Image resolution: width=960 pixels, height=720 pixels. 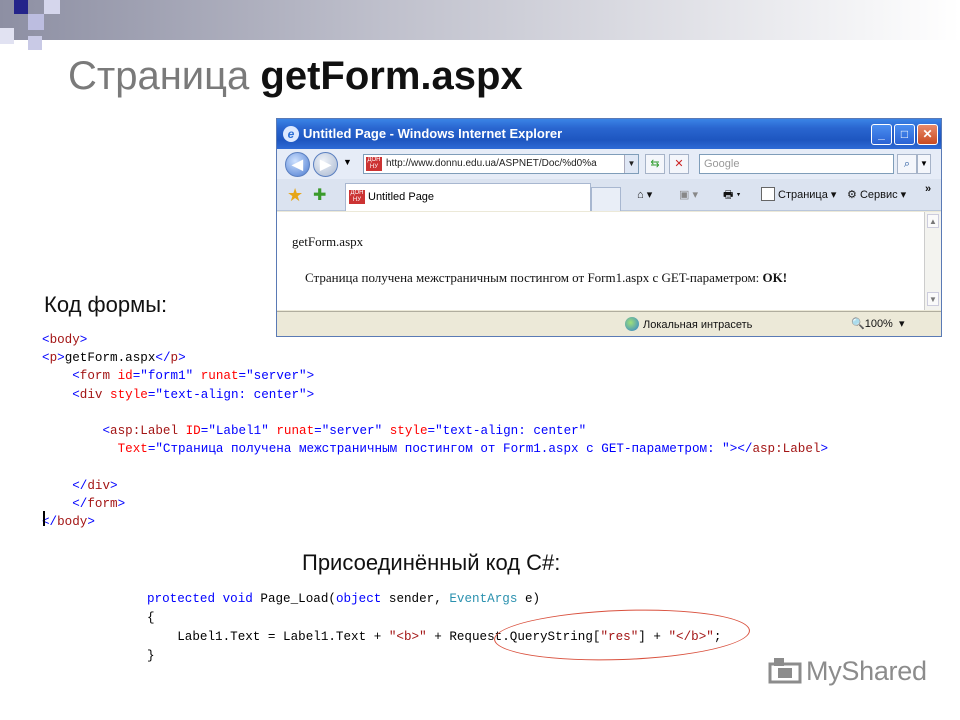 What do you see at coordinates (106, 304) in the screenshot?
I see `form-code-label: Код формы:` at bounding box center [106, 304].